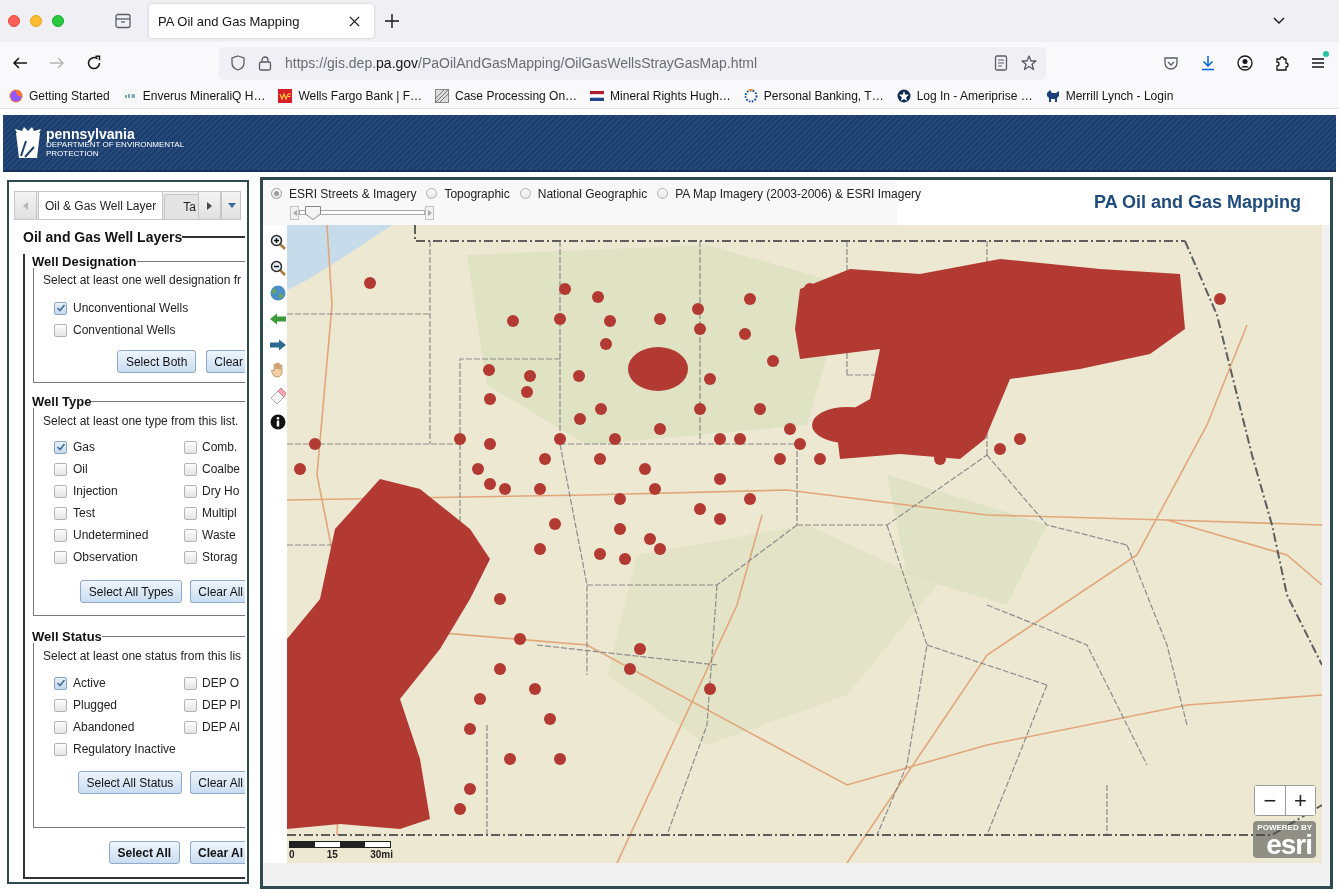 The image size is (1339, 893). What do you see at coordinates (1318, 63) in the screenshot?
I see `menu-icon` at bounding box center [1318, 63].